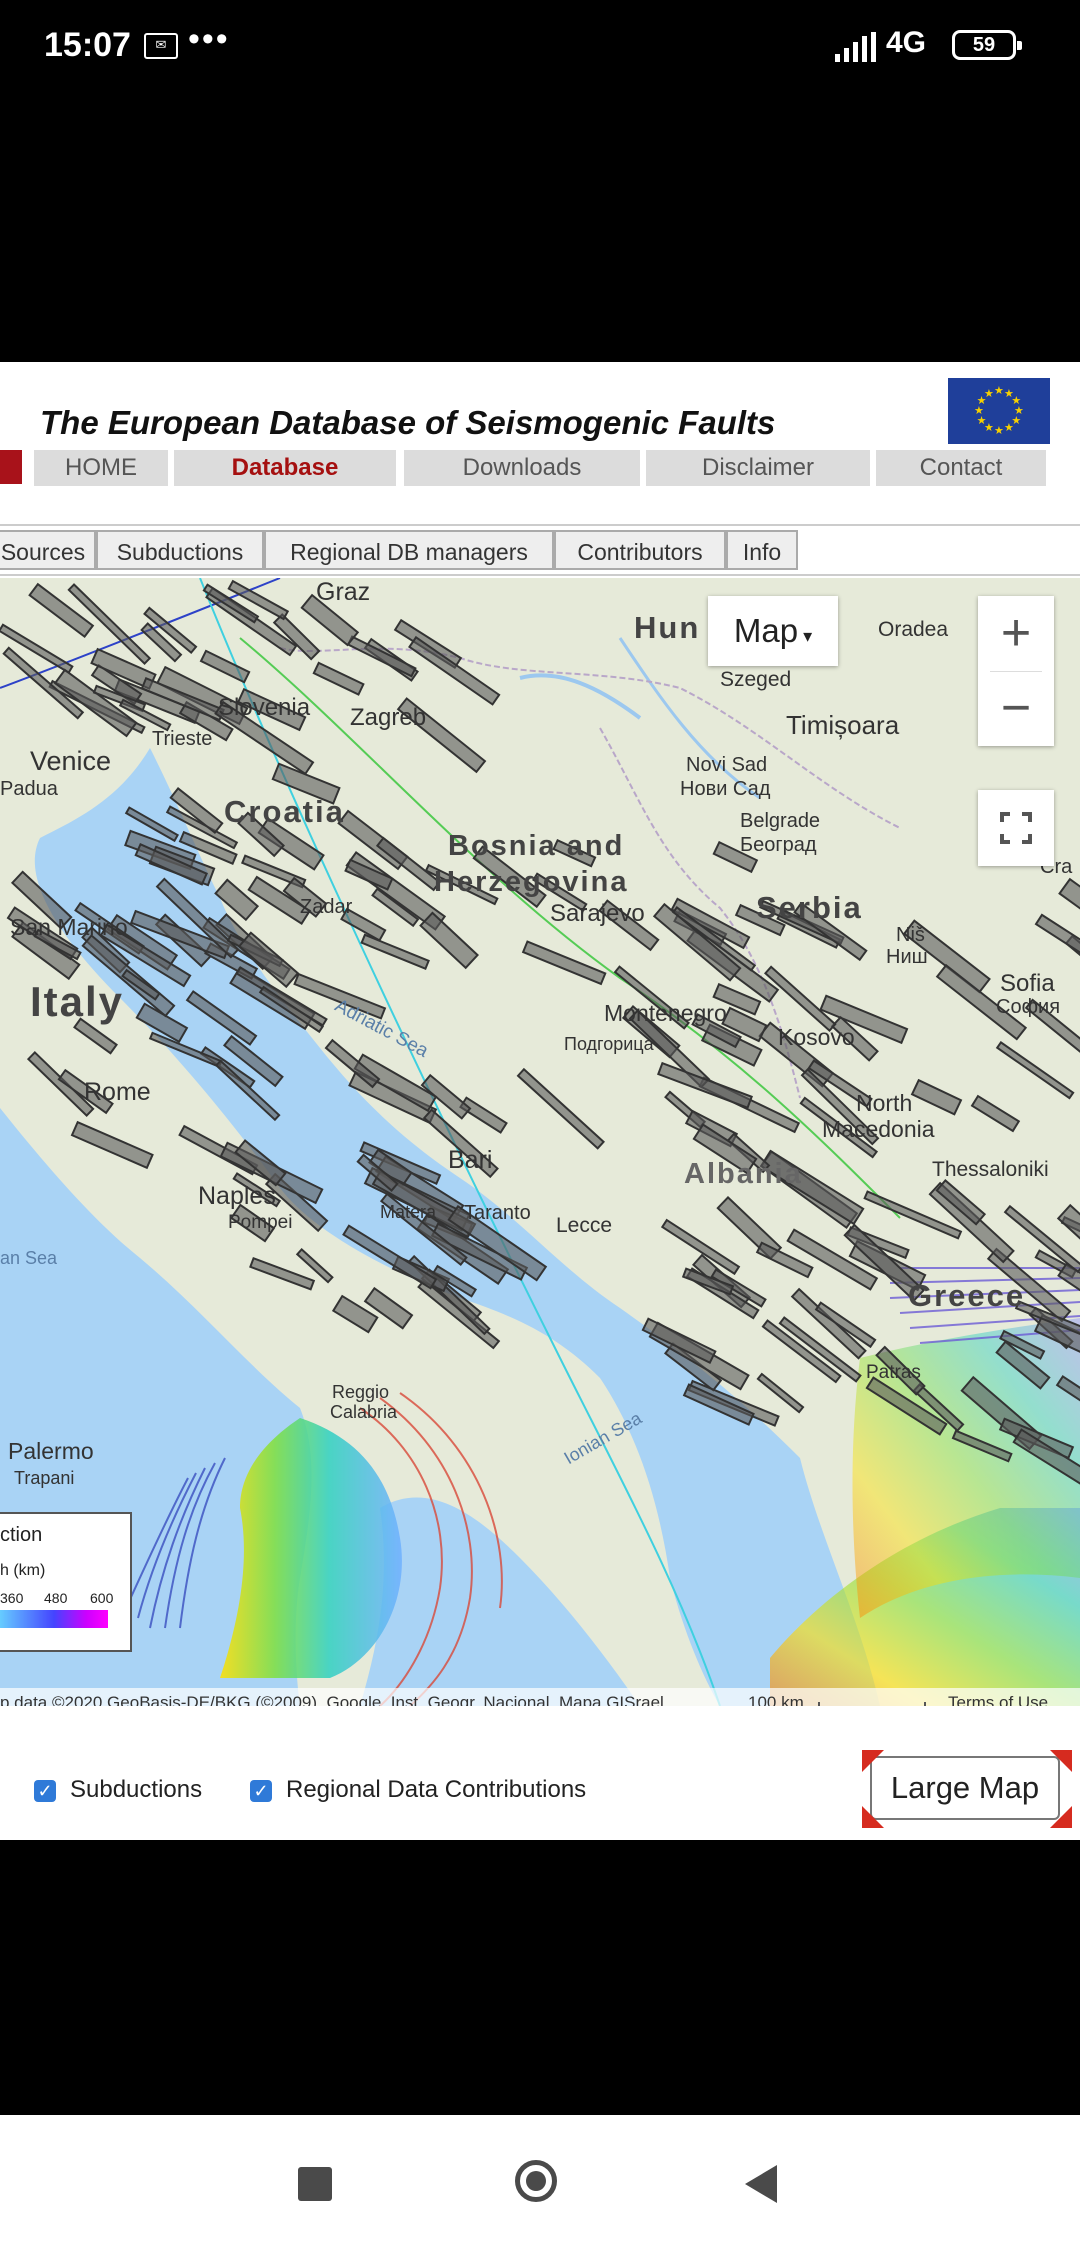  I want to click on map-label-greece: Greece, so click(967, 1295).